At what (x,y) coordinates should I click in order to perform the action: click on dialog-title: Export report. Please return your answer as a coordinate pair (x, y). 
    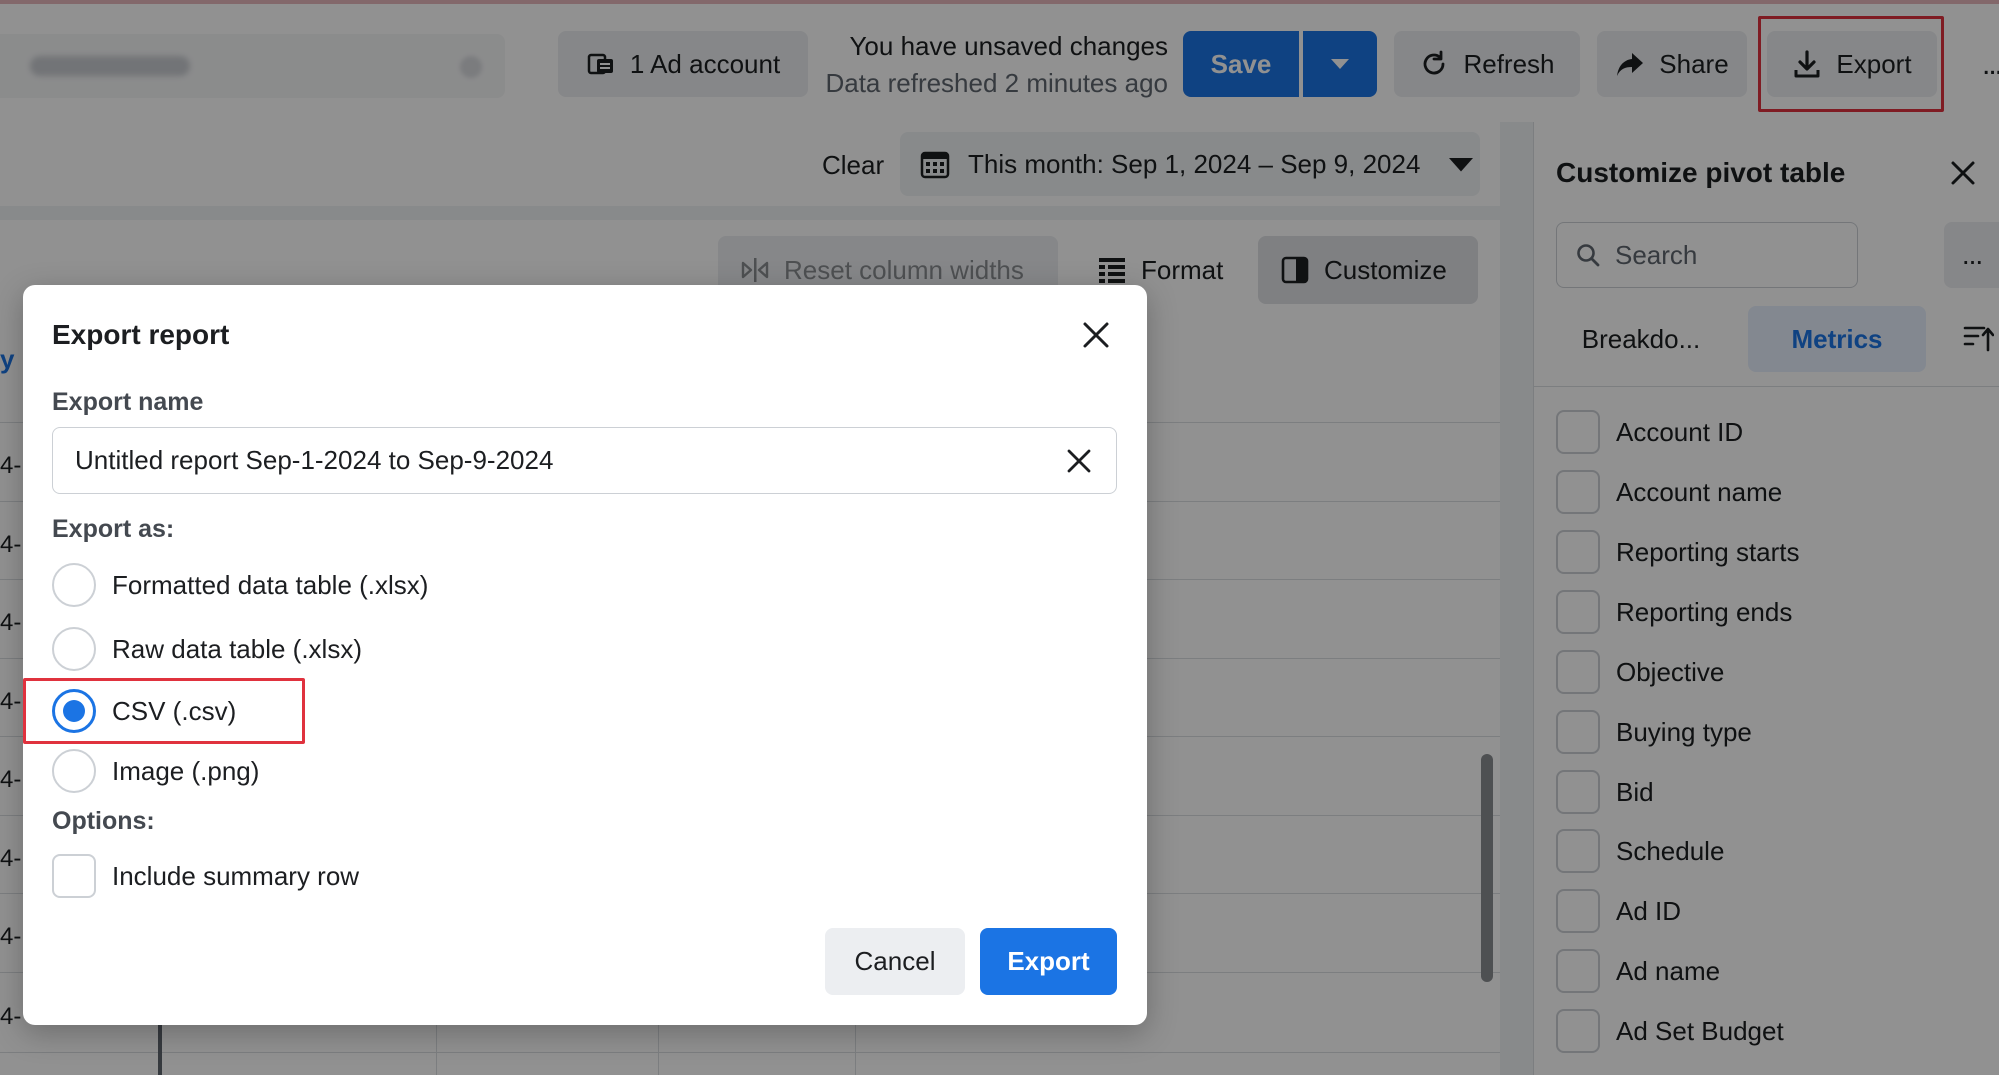
    Looking at the image, I should click on (141, 334).